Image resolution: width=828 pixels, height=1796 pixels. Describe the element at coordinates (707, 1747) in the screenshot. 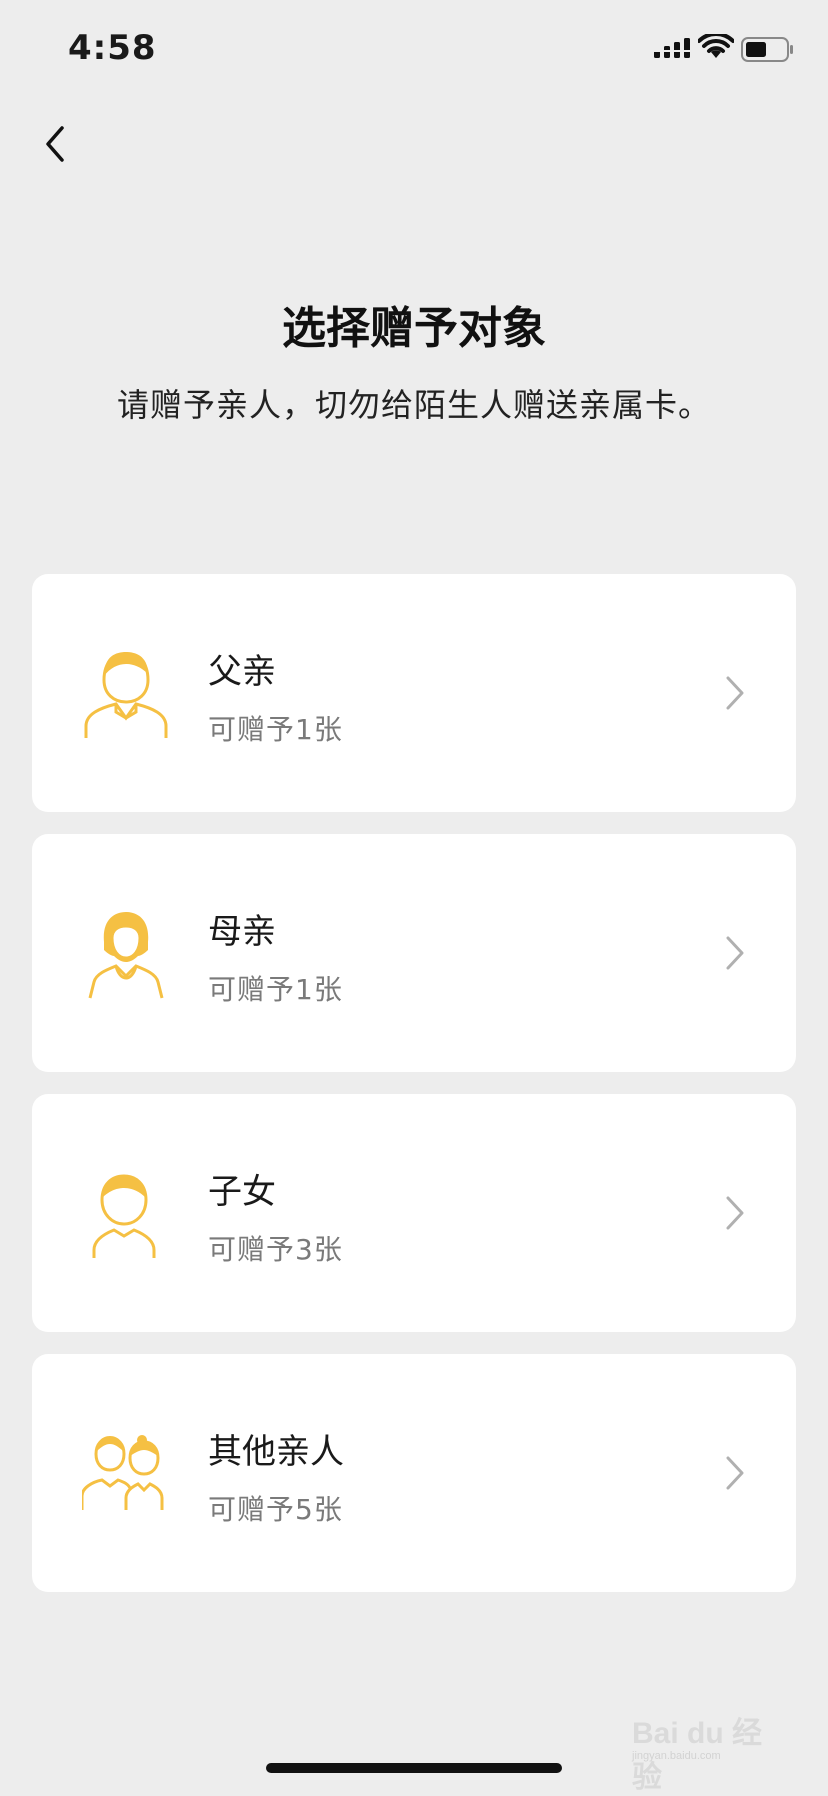

I see `watermark: Bai du 经验 jingyan.baidu.com` at that location.